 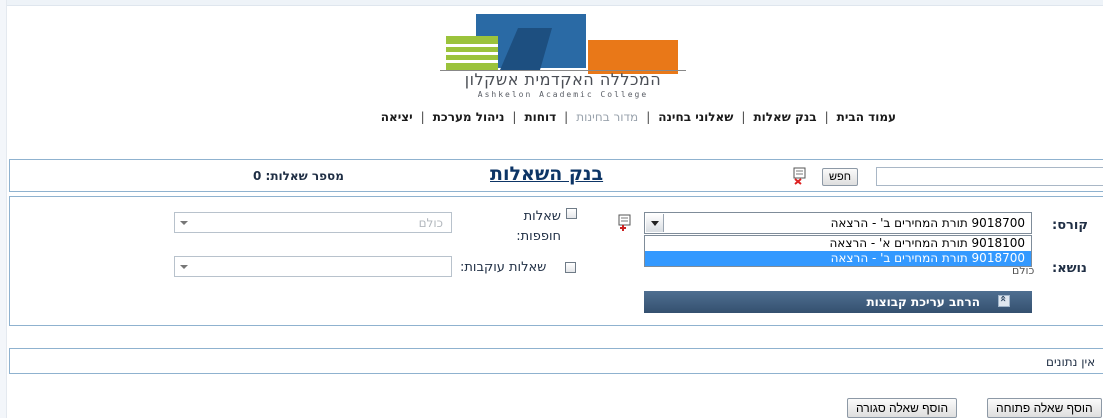 I want to click on course-label: קורס:, so click(x=1070, y=225).